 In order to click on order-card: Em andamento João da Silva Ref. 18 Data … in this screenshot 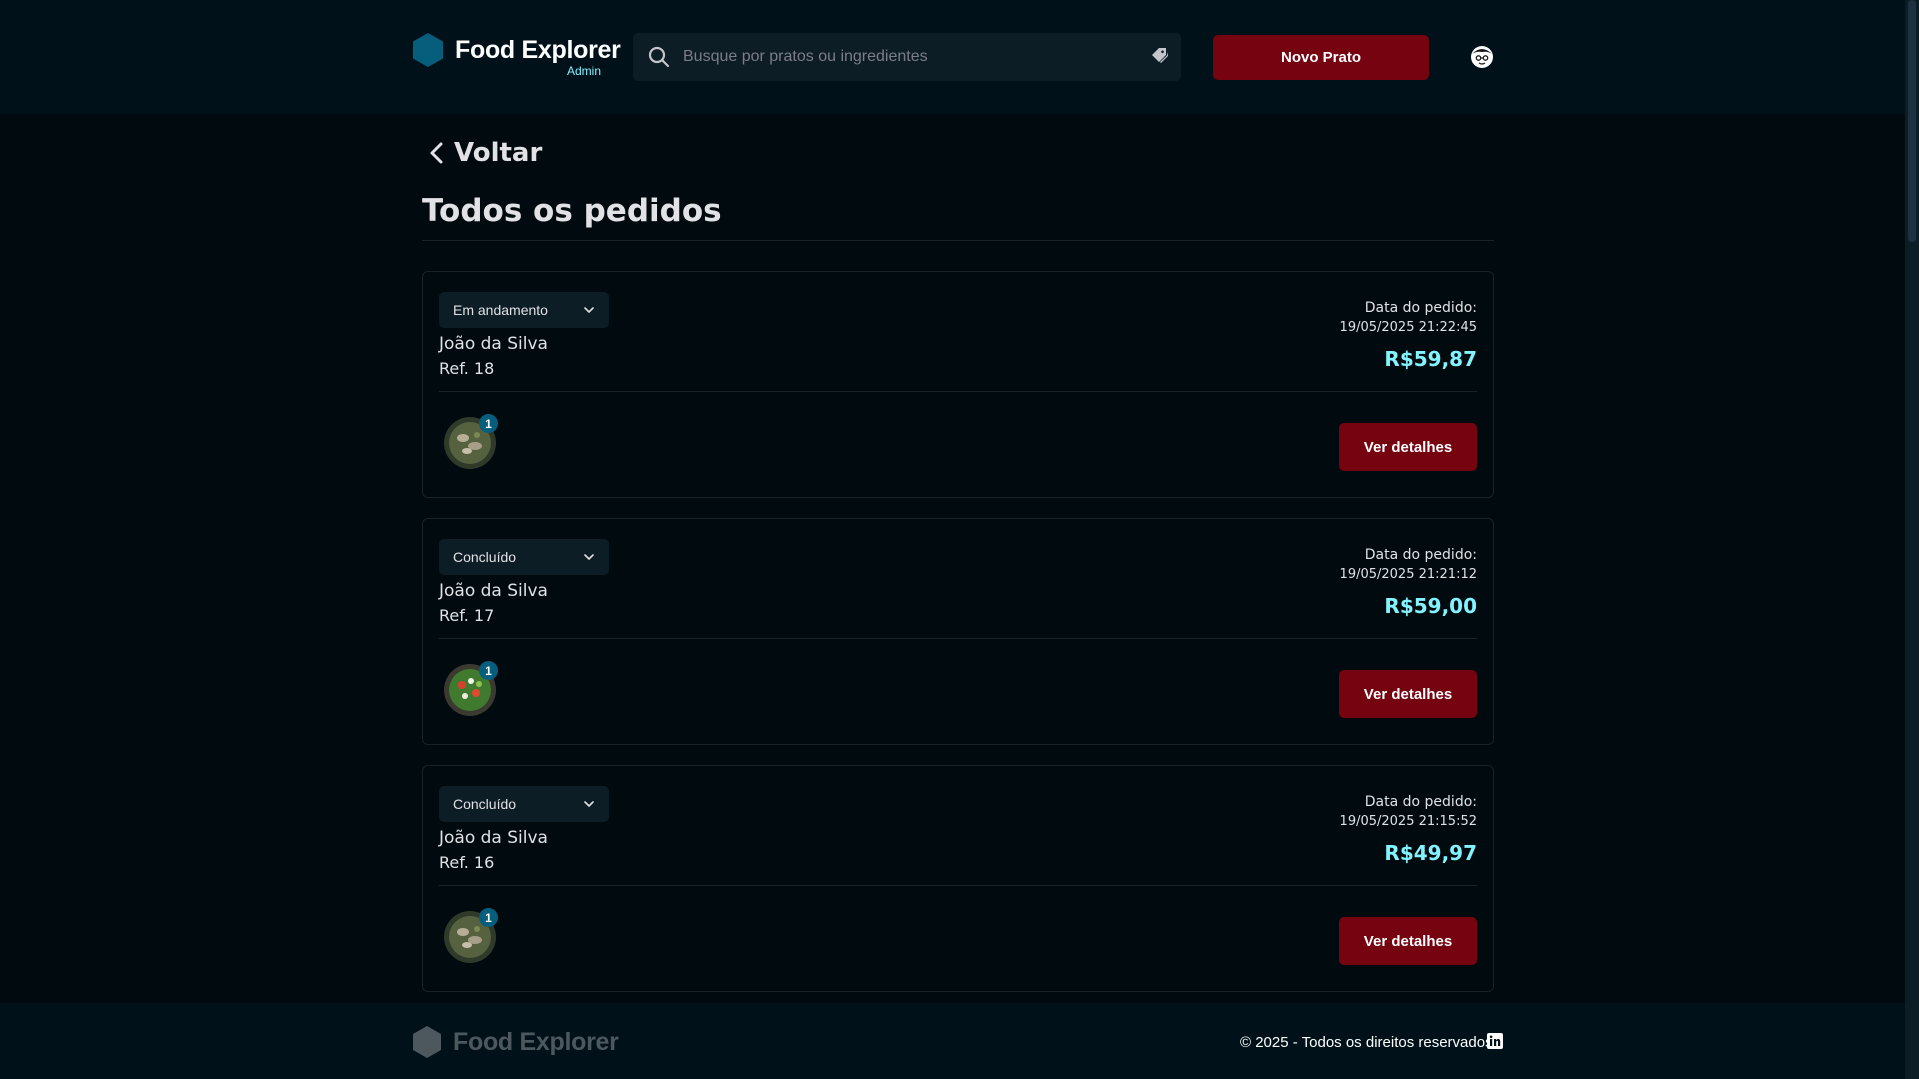, I will do `click(958, 384)`.